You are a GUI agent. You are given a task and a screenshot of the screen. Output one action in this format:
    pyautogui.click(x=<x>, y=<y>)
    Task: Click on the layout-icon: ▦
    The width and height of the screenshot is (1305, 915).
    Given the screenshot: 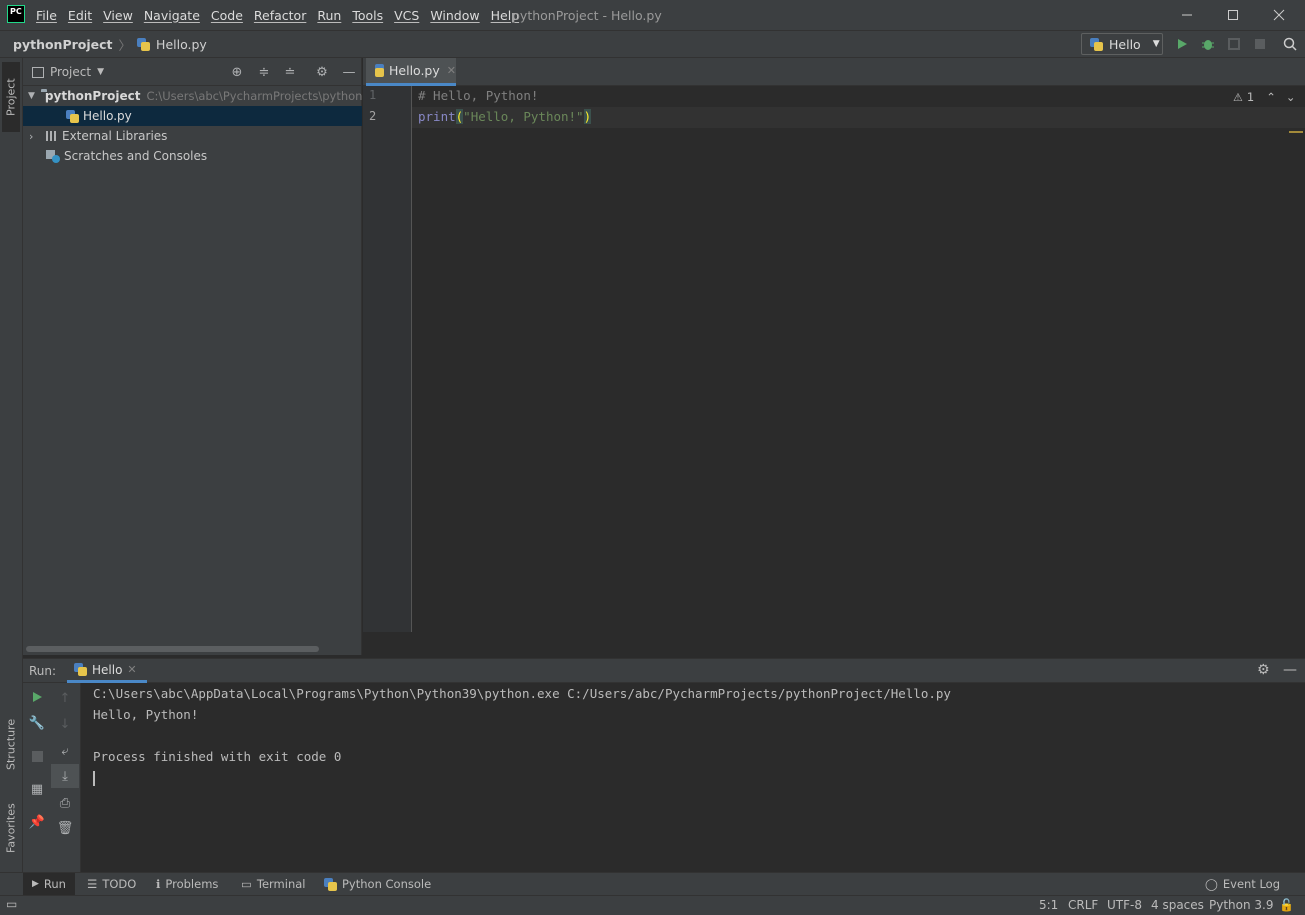 What is the action you would take?
    pyautogui.click(x=37, y=789)
    